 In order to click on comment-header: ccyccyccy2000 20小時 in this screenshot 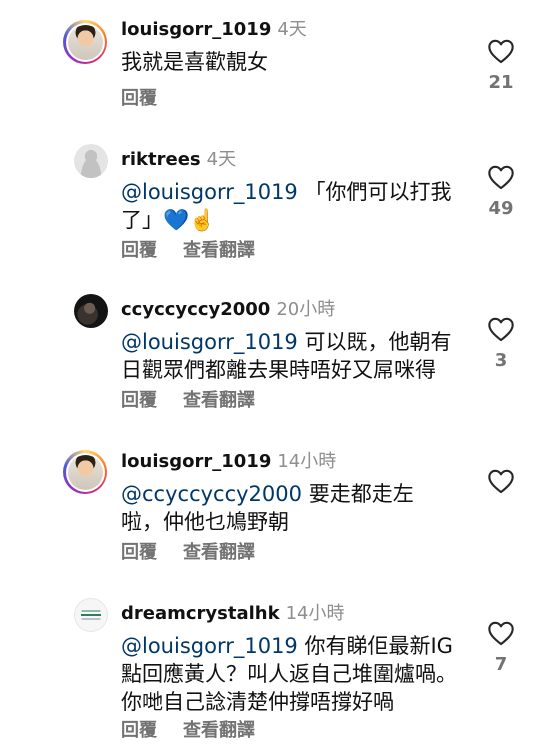, I will do `click(228, 310)`.